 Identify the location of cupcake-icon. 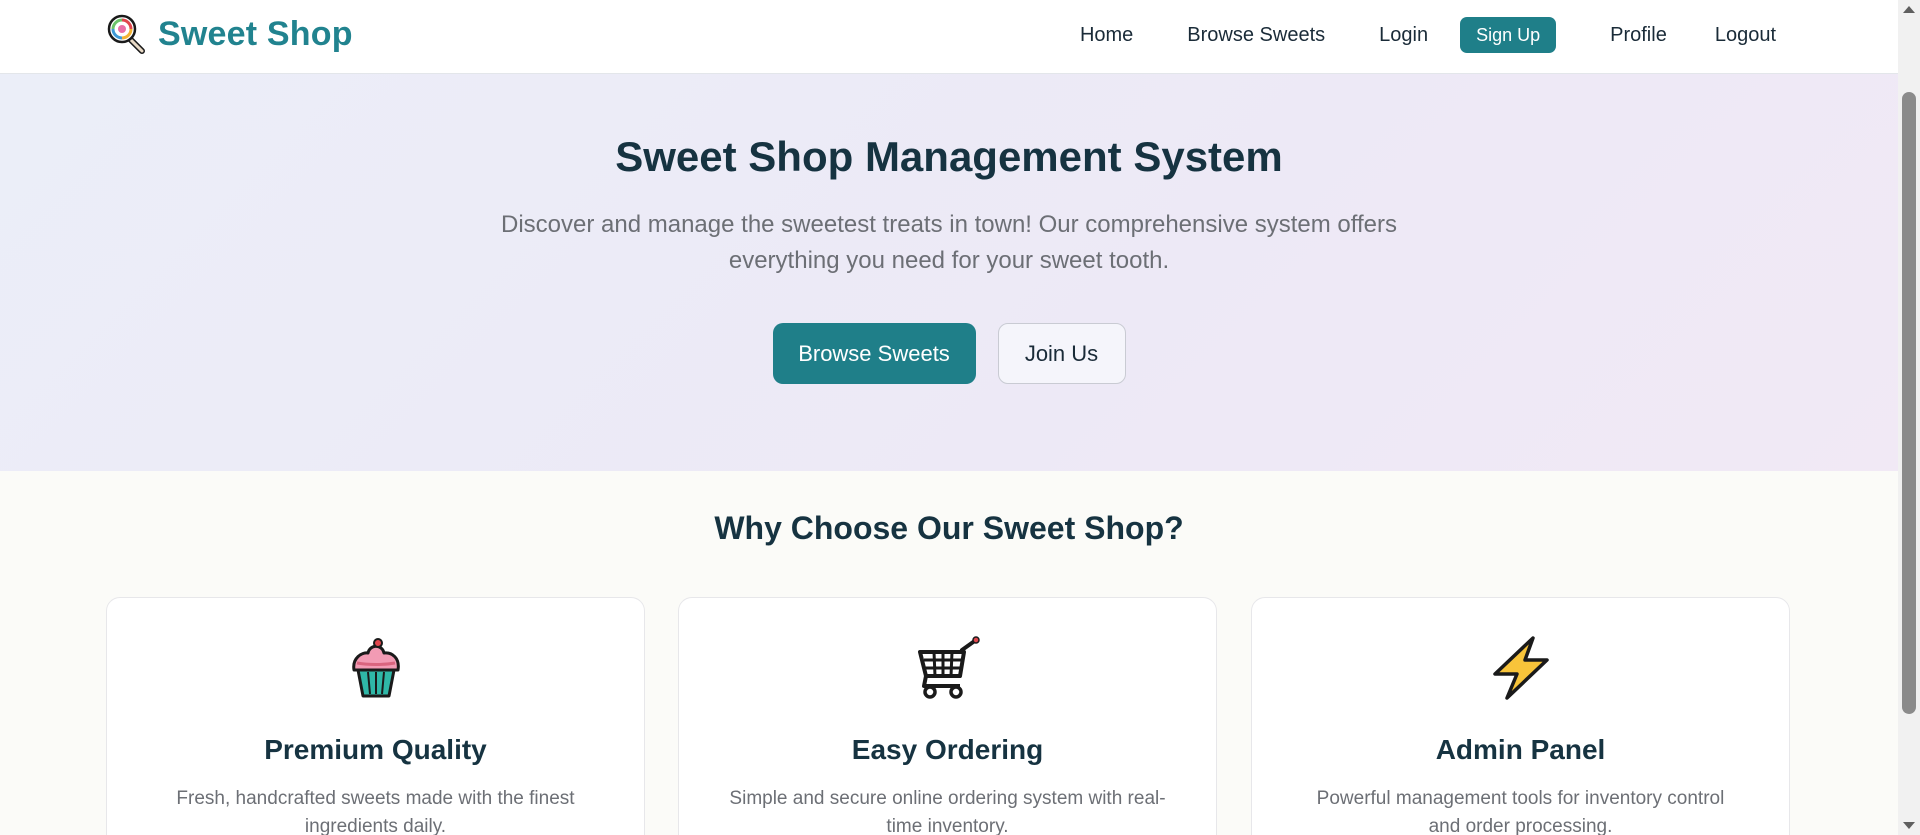
(375, 668).